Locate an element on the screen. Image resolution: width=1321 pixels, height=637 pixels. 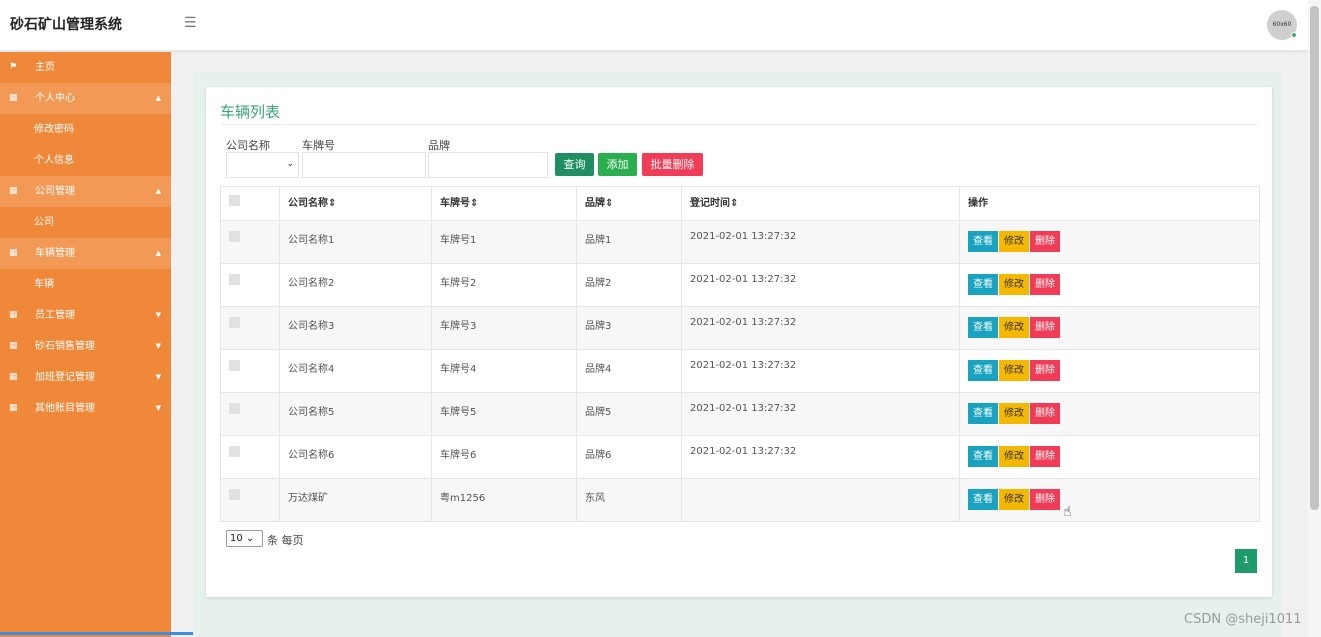
sidebar-item-overtime-management: ▦ 加班登记管理 ▼ is located at coordinates (85, 377).